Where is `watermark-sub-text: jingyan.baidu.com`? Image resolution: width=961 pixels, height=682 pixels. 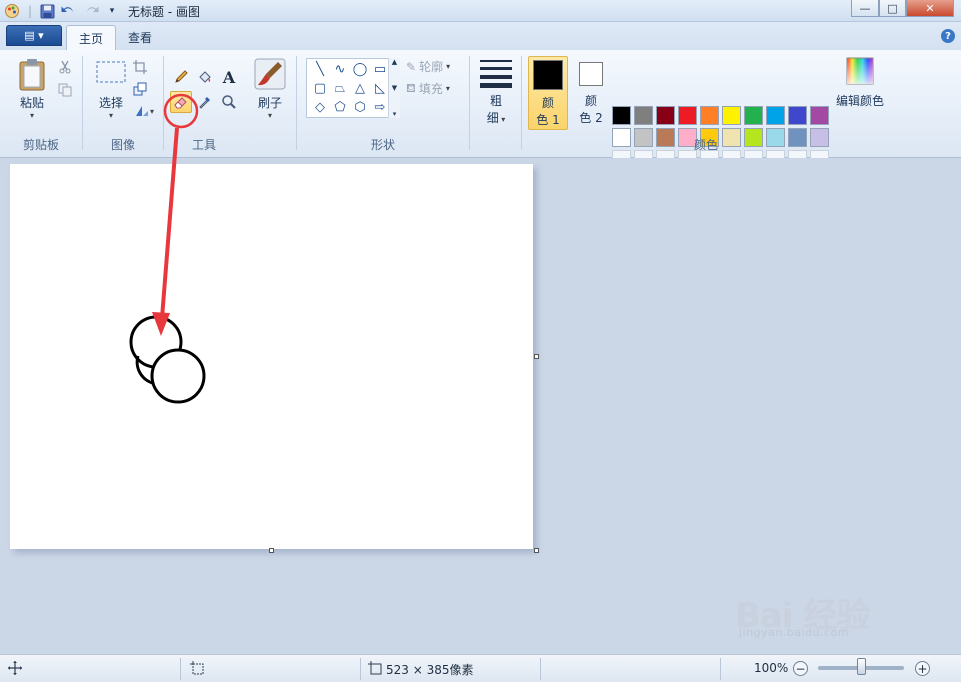
watermark-sub-text: jingyan.baidu.com is located at coordinates (794, 632).